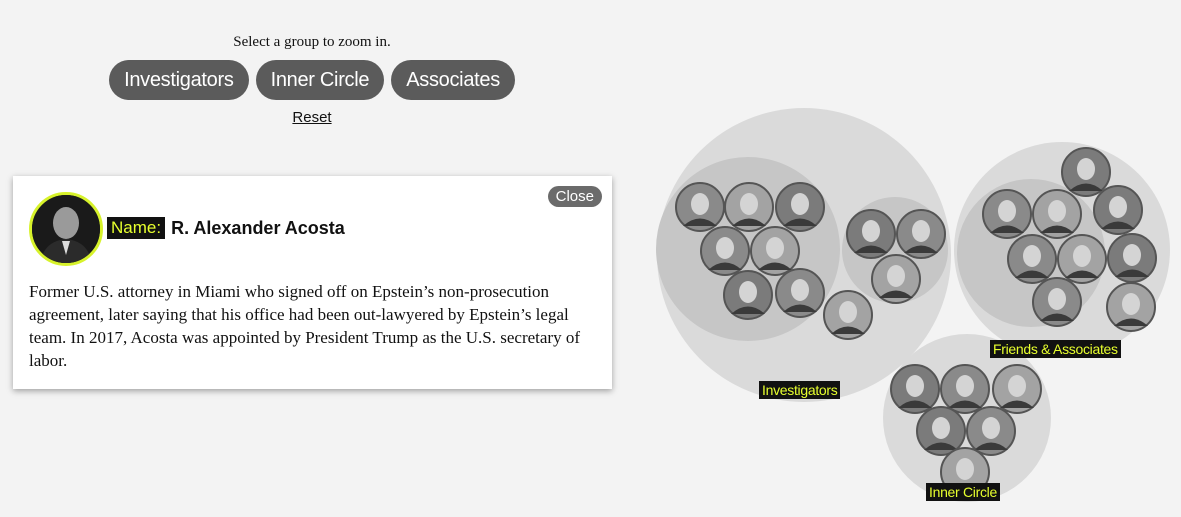 This screenshot has width=1181, height=517. I want to click on name-label: Name:, so click(136, 228).